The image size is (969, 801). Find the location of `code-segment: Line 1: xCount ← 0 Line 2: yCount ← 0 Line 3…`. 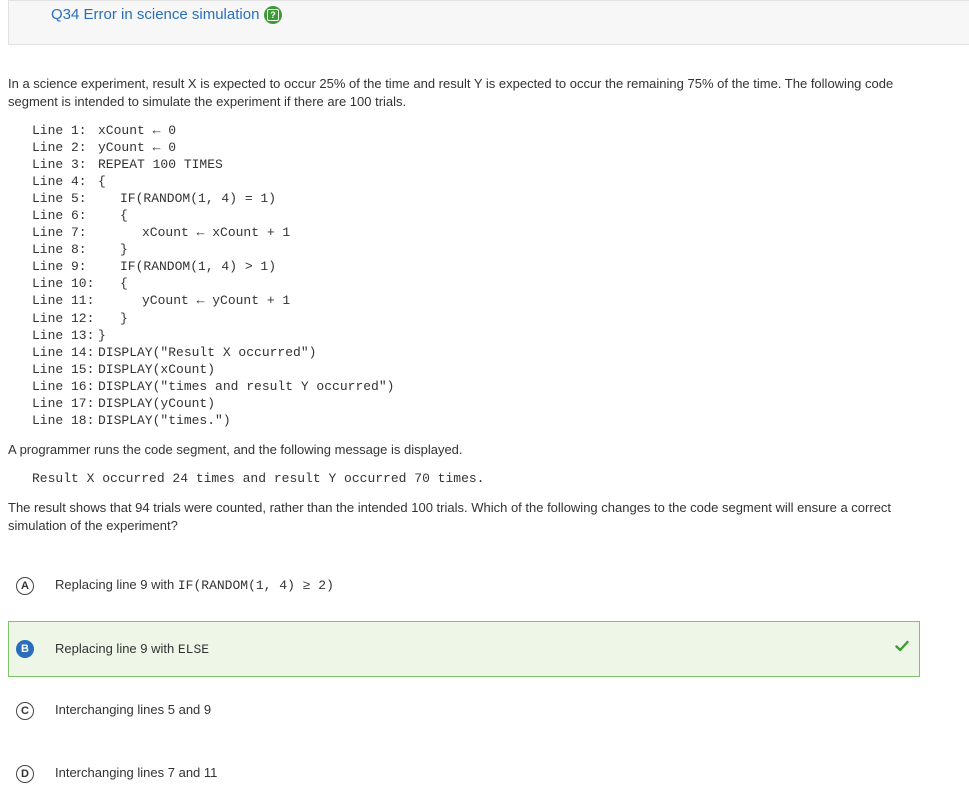

code-segment: Line 1: xCount ← 0 Line 2: yCount ← 0 Line 3… is located at coordinates (213, 275).